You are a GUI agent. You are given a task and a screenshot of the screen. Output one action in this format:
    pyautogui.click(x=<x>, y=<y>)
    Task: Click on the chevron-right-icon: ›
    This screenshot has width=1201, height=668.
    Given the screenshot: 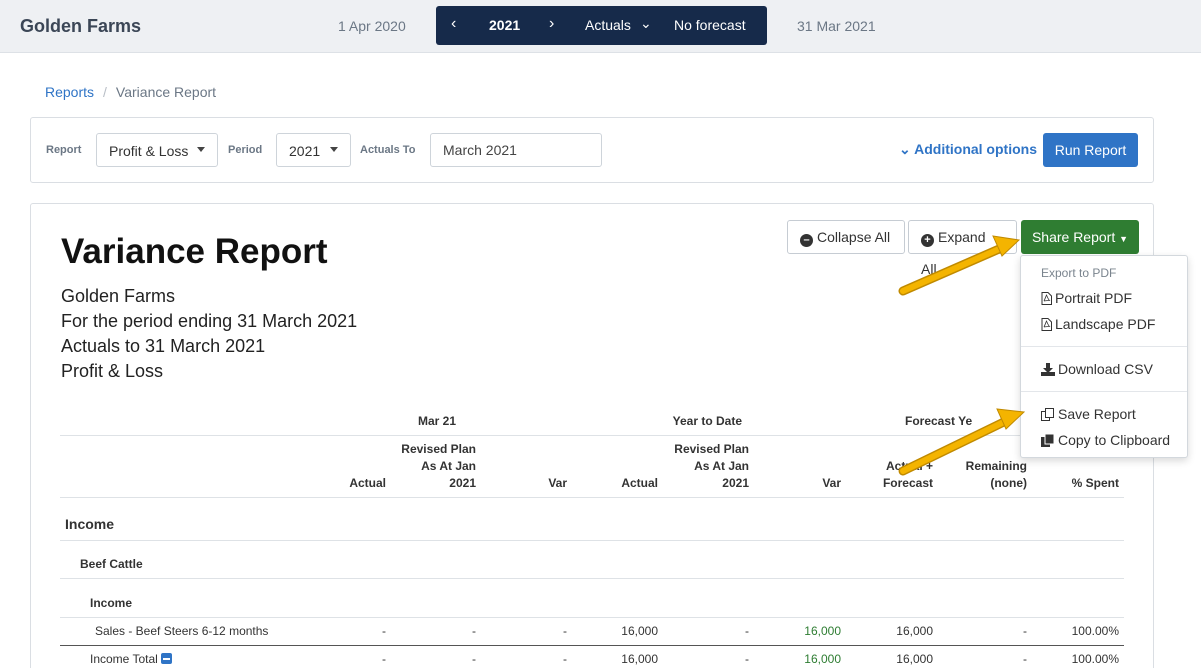 What is the action you would take?
    pyautogui.click(x=551, y=24)
    